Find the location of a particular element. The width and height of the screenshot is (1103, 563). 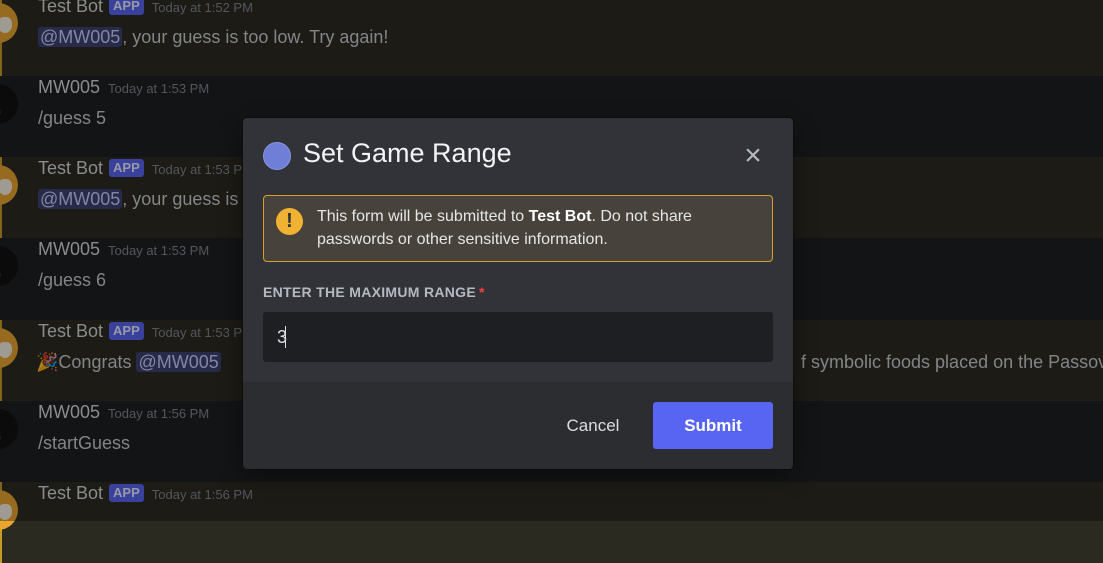

warning-icon: ! is located at coordinates (289, 221).